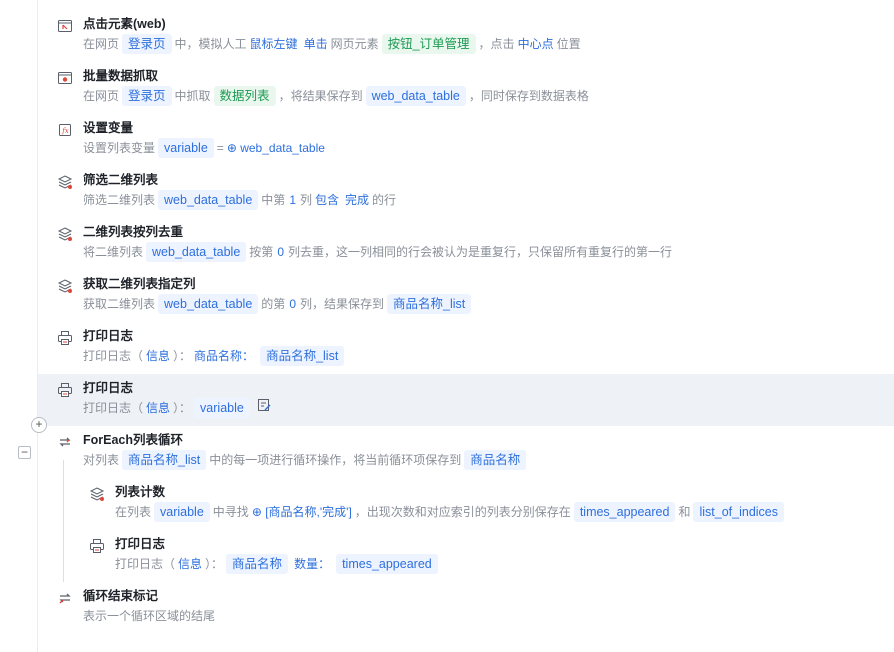  I want to click on desc-text: 对列表, so click(101, 460).